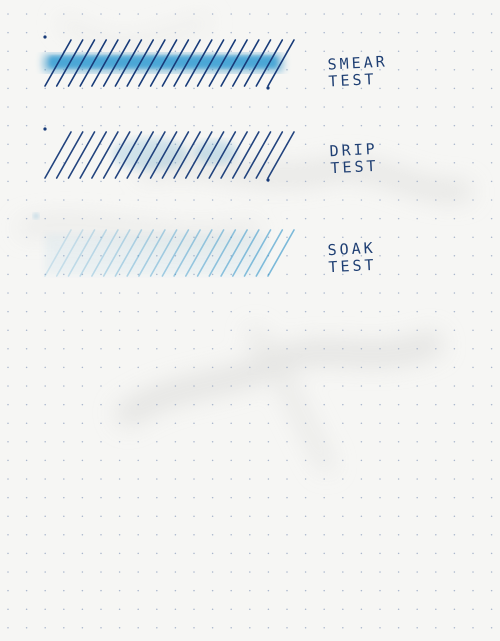 This screenshot has height=641, width=500. What do you see at coordinates (352, 257) in the screenshot?
I see `soak-test-label: SOAK TEST` at bounding box center [352, 257].